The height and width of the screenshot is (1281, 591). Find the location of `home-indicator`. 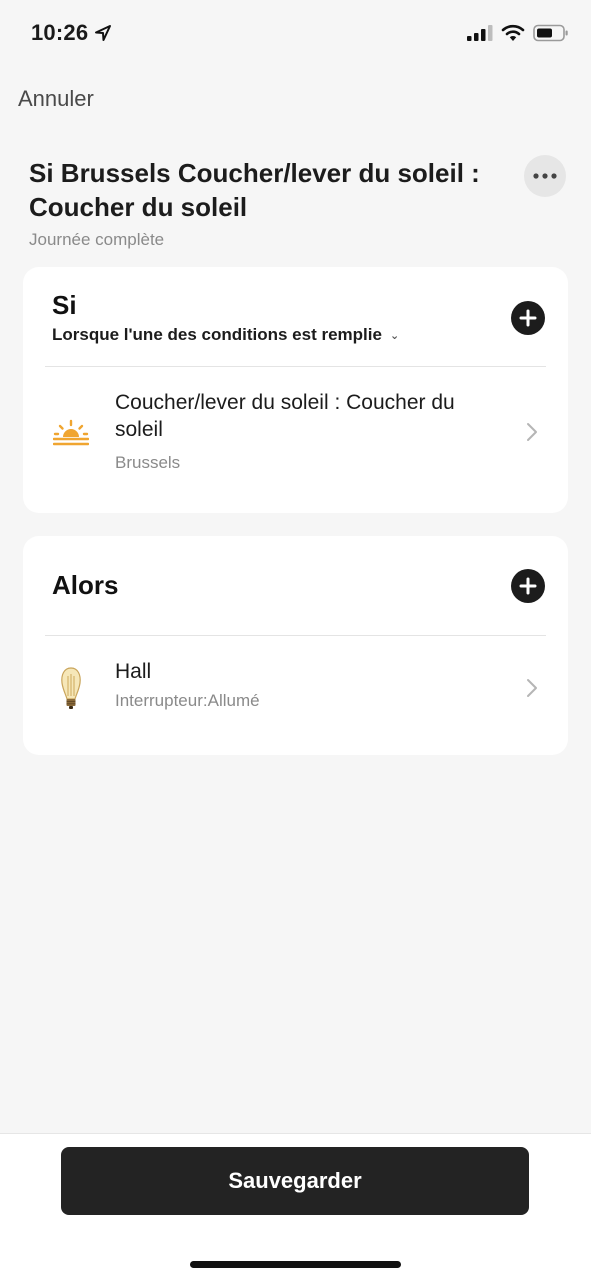

home-indicator is located at coordinates (295, 1264).